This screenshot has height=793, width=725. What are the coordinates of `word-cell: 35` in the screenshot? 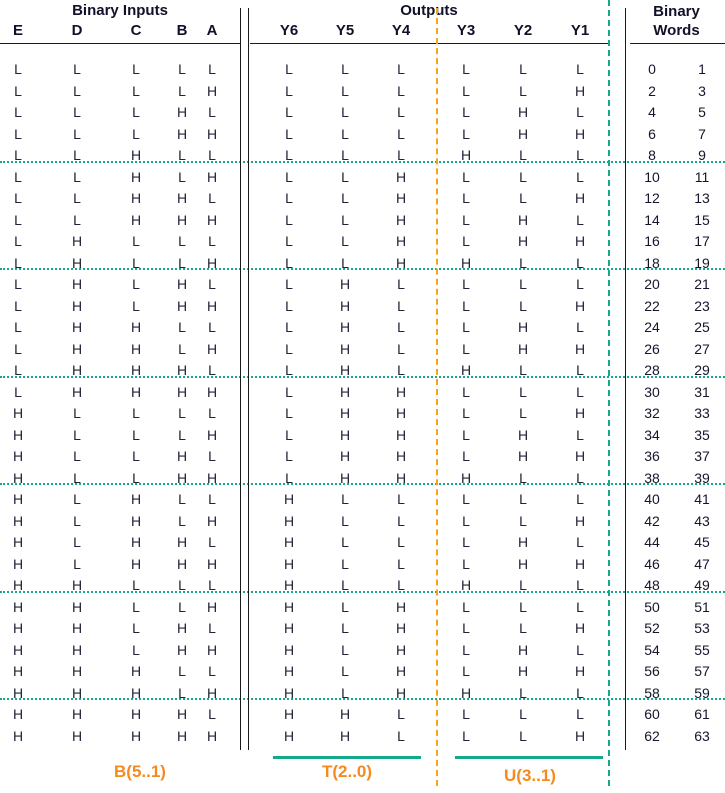 It's located at (702, 434).